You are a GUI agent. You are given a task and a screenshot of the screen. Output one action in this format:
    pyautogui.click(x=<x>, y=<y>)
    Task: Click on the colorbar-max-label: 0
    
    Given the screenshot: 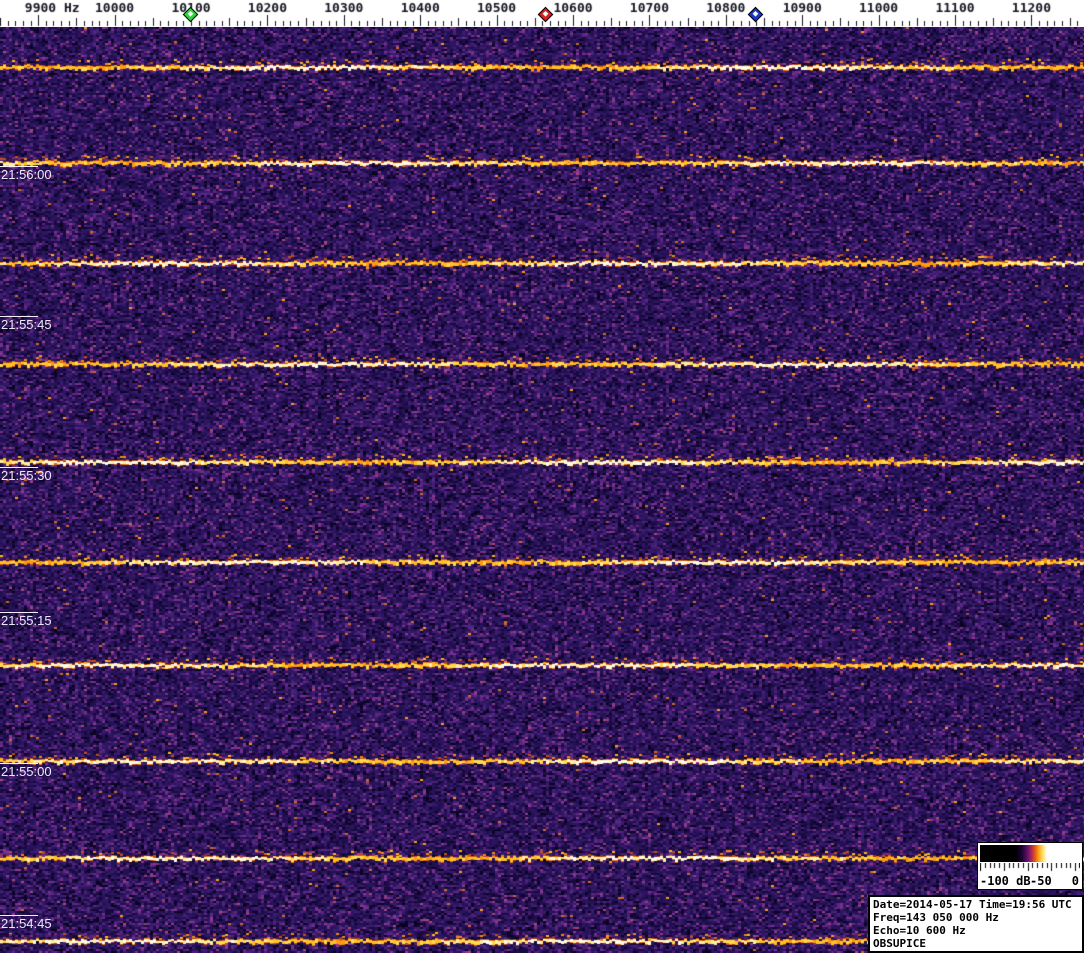 What is the action you would take?
    pyautogui.click(x=1075, y=881)
    